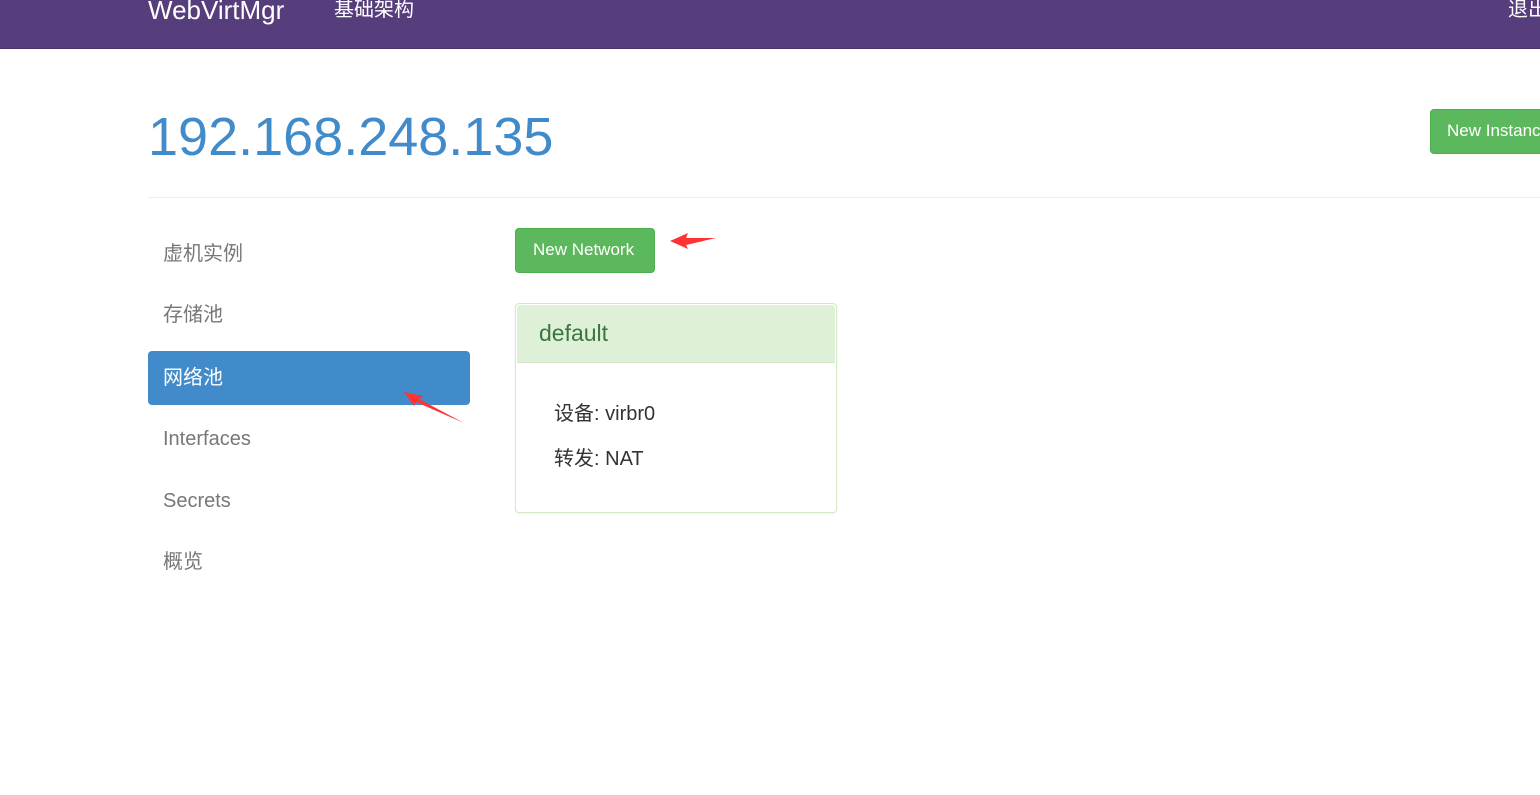 The image size is (1540, 795). What do you see at coordinates (573, 333) in the screenshot?
I see `network-name-link: default` at bounding box center [573, 333].